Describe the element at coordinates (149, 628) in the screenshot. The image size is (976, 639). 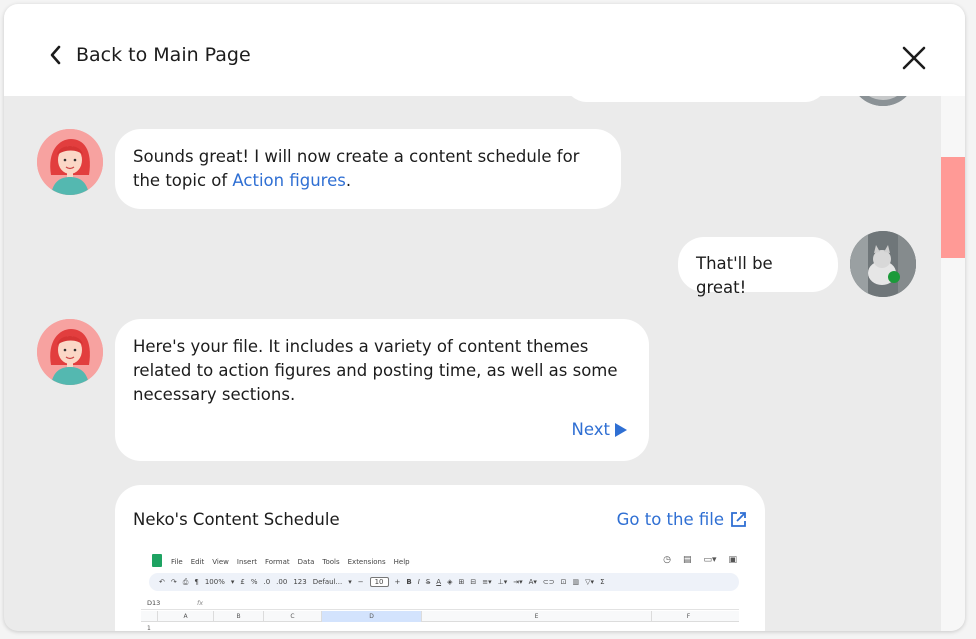
I see `row-header: 1` at that location.